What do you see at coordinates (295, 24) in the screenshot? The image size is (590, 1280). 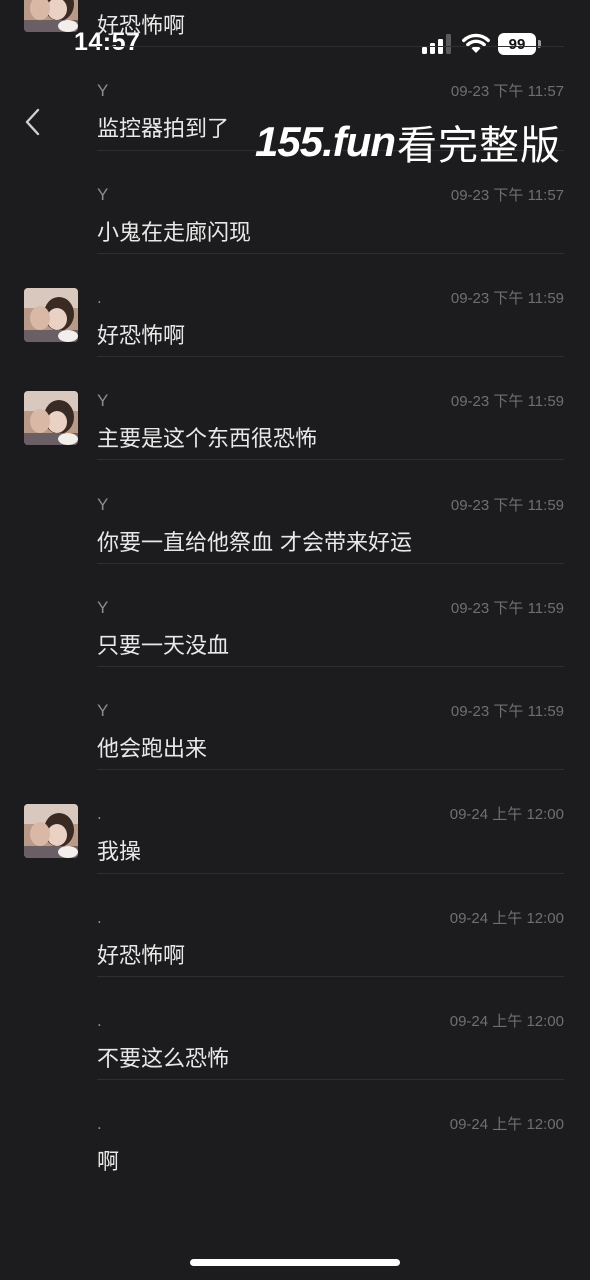 I see `message-item: 好恐怖啊` at bounding box center [295, 24].